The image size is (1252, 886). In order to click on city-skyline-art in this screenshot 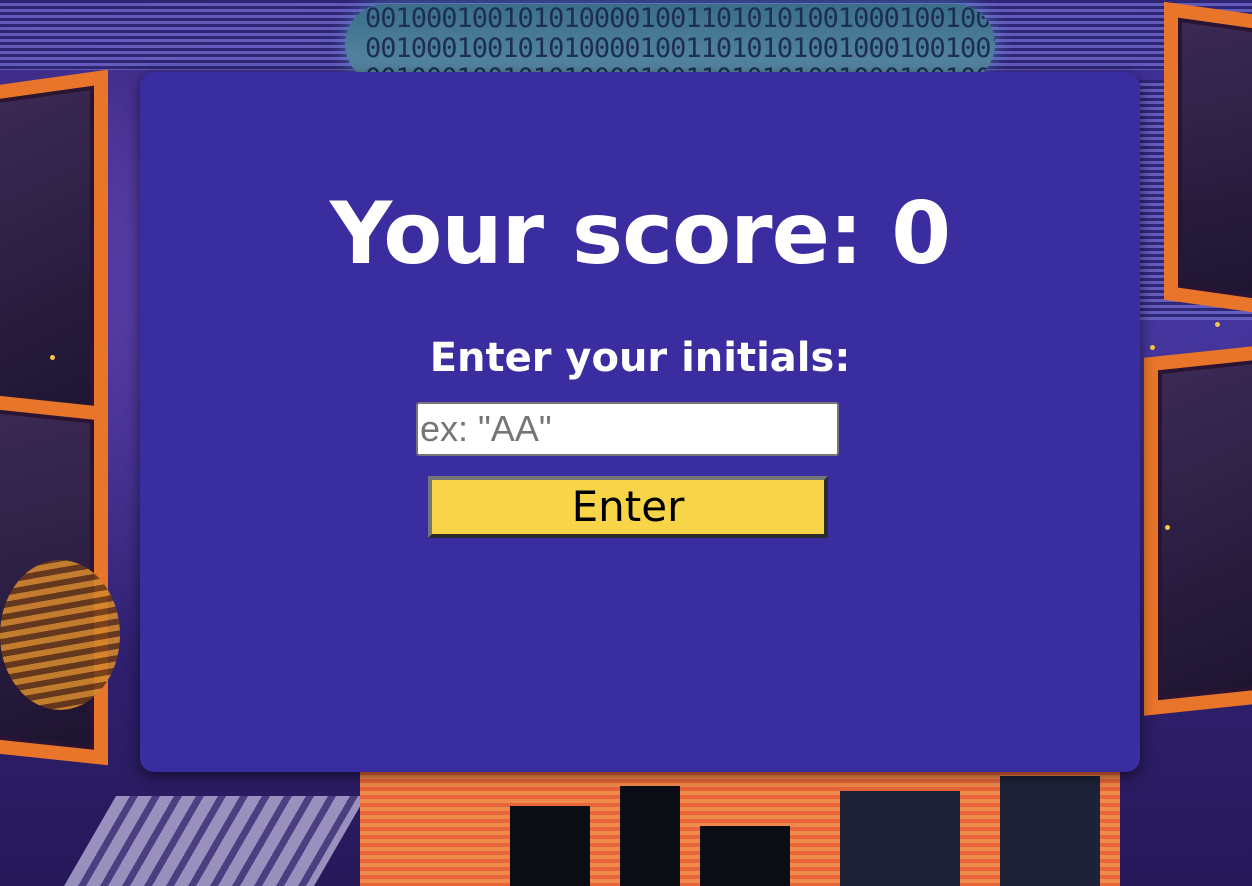, I will do `click(740, 828)`.